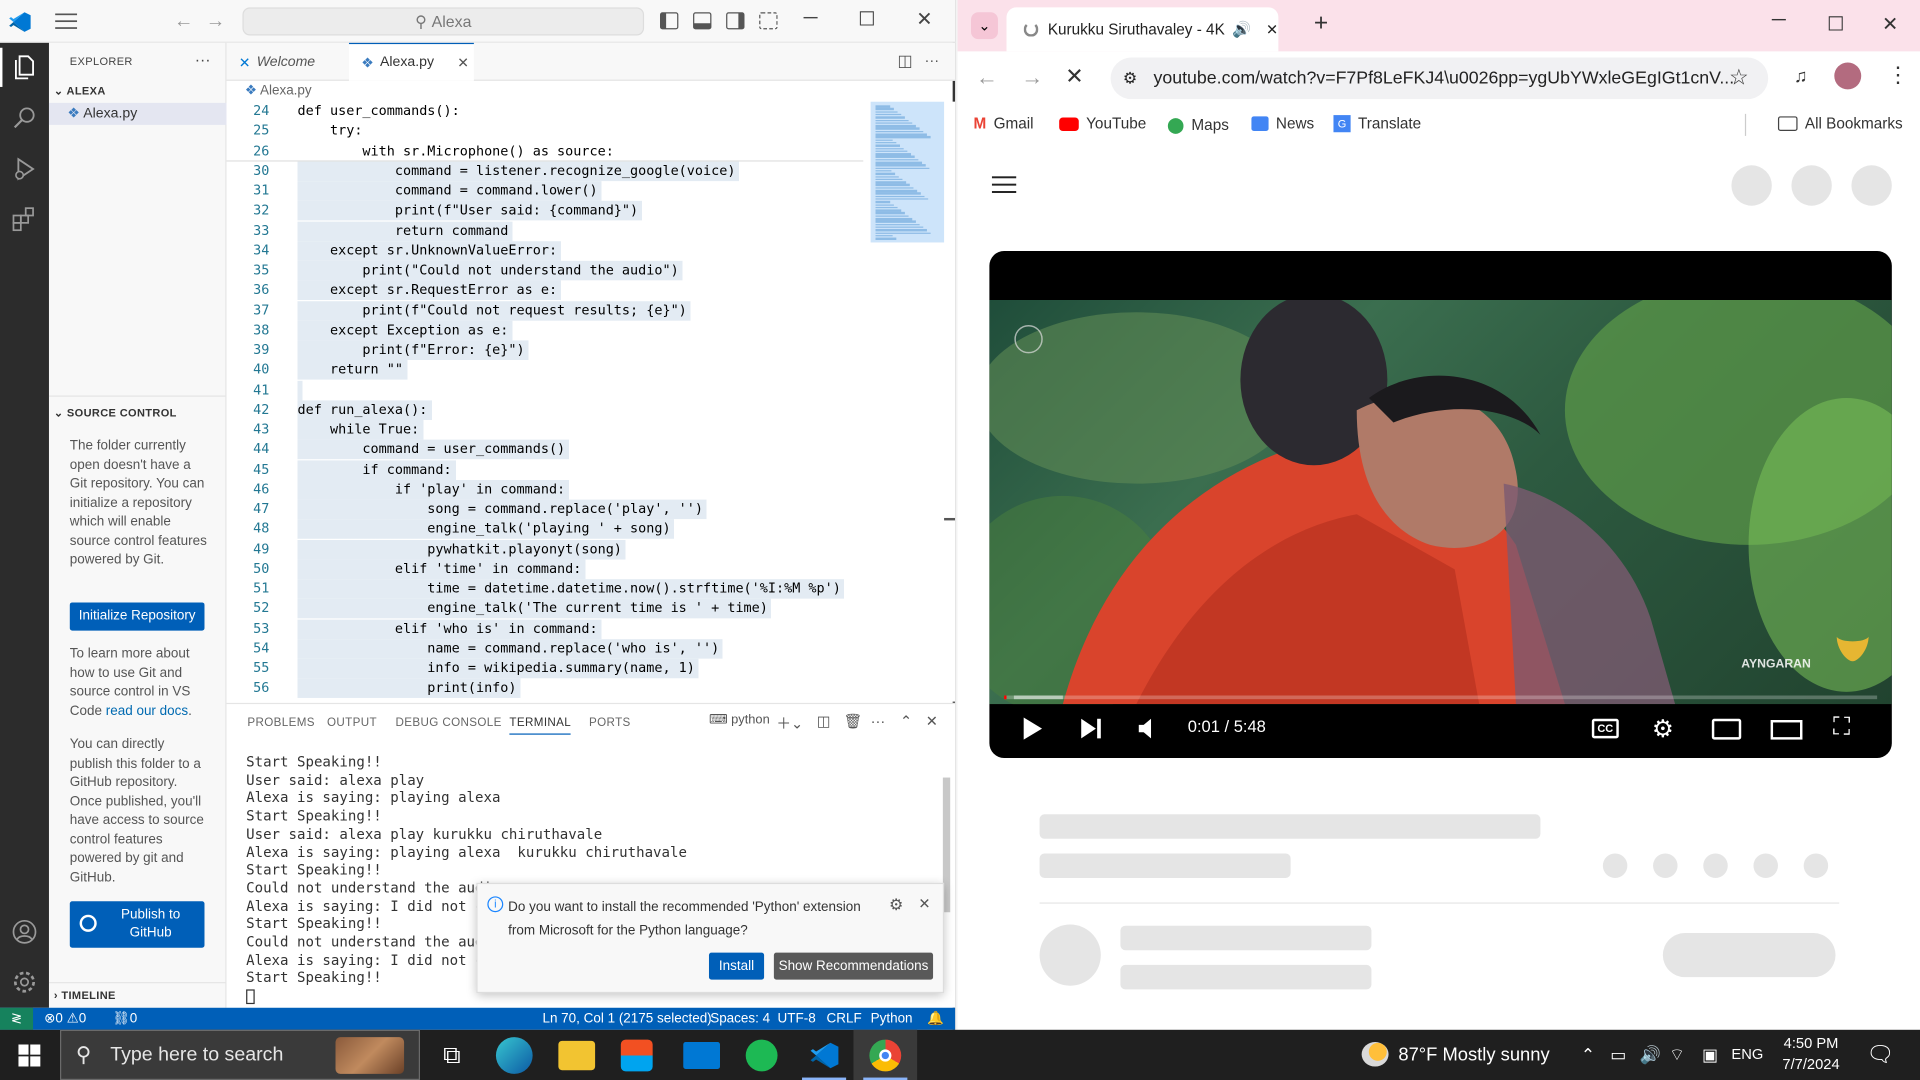  Describe the element at coordinates (540, 725) in the screenshot. I see `tab-terminal: TERMINAL` at that location.